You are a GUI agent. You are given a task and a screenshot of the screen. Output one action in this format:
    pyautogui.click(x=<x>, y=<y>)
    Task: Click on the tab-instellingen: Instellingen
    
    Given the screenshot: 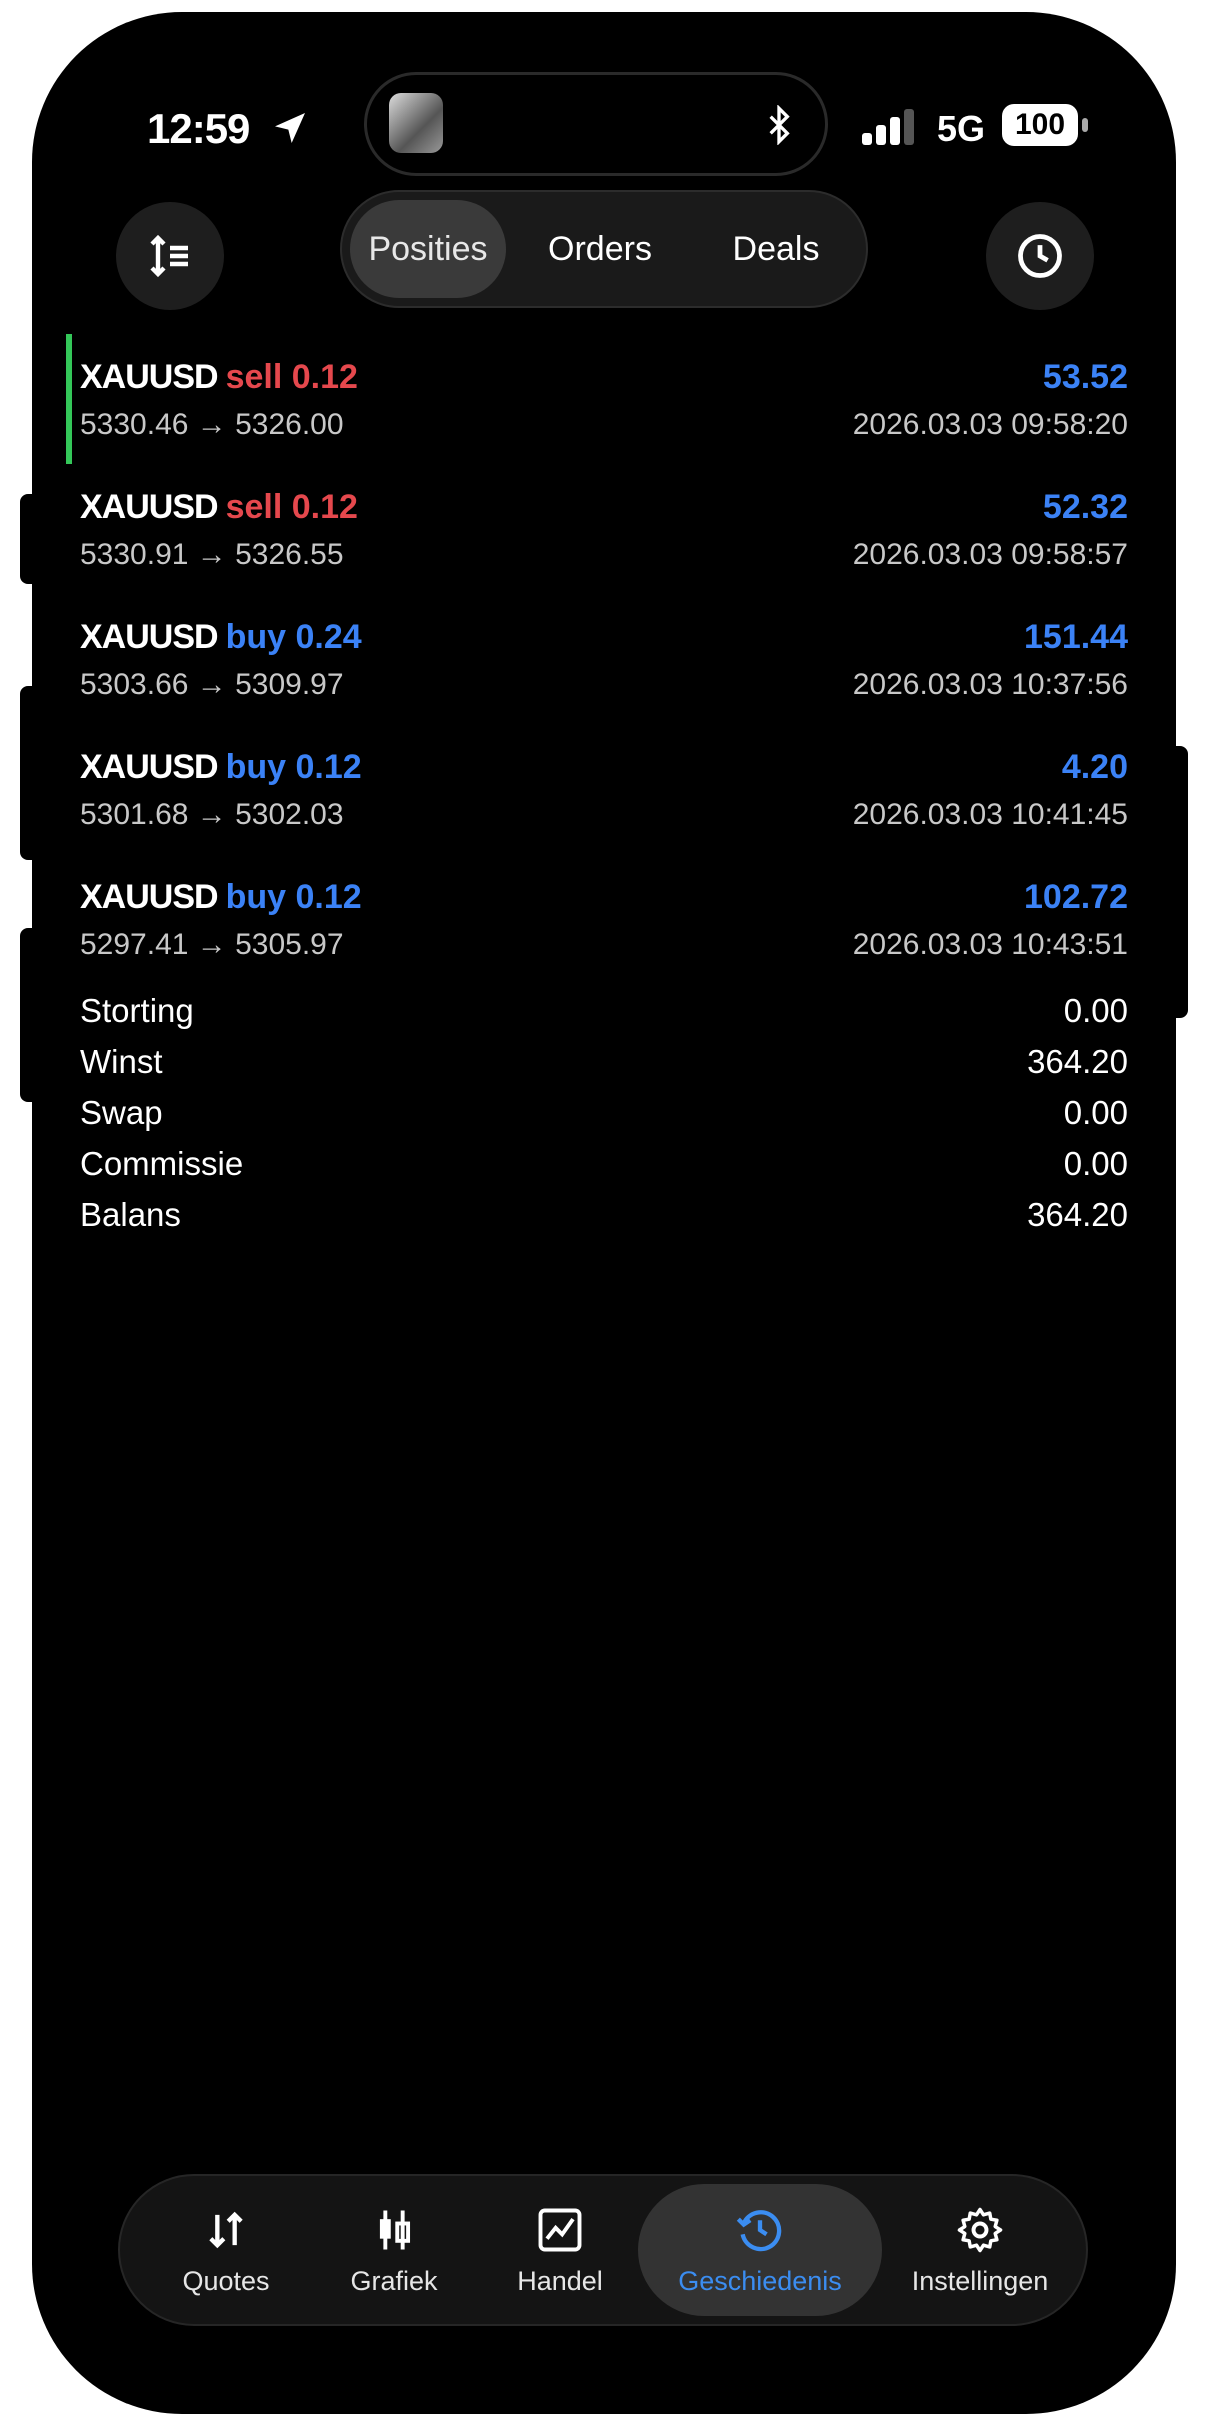 What is the action you would take?
    pyautogui.click(x=980, y=2250)
    